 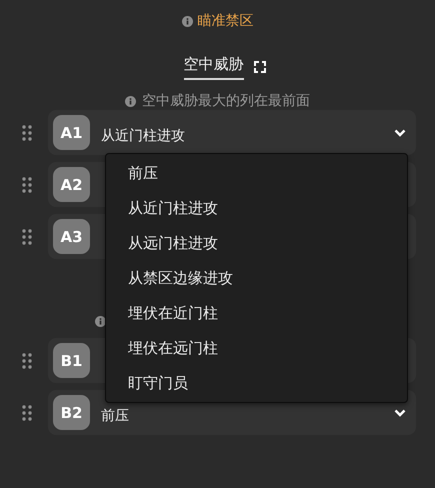 What do you see at coordinates (260, 66) in the screenshot?
I see `expand-icon` at bounding box center [260, 66].